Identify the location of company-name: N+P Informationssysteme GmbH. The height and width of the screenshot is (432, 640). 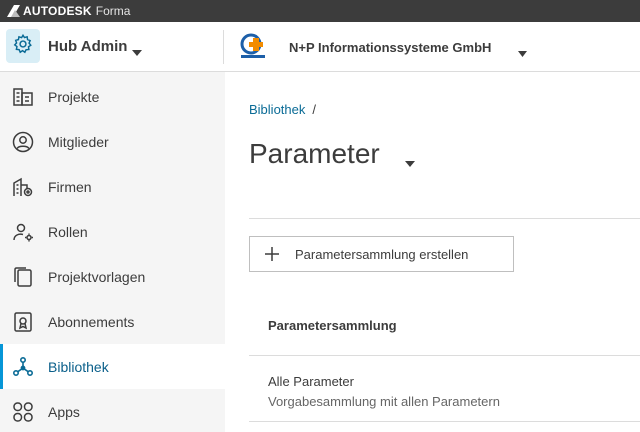
(390, 47).